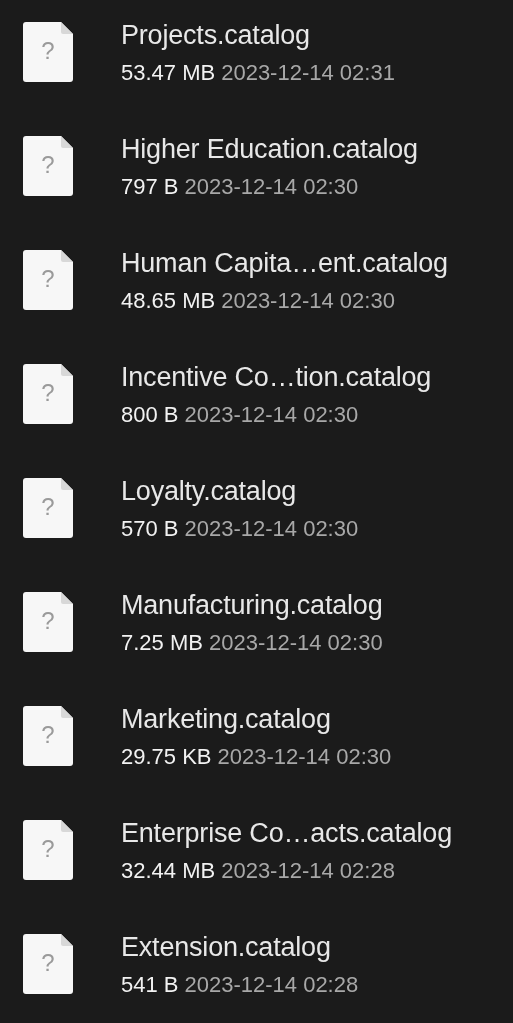 The image size is (513, 1023). I want to click on file-name: Human Capita…ent.catalog, so click(284, 263).